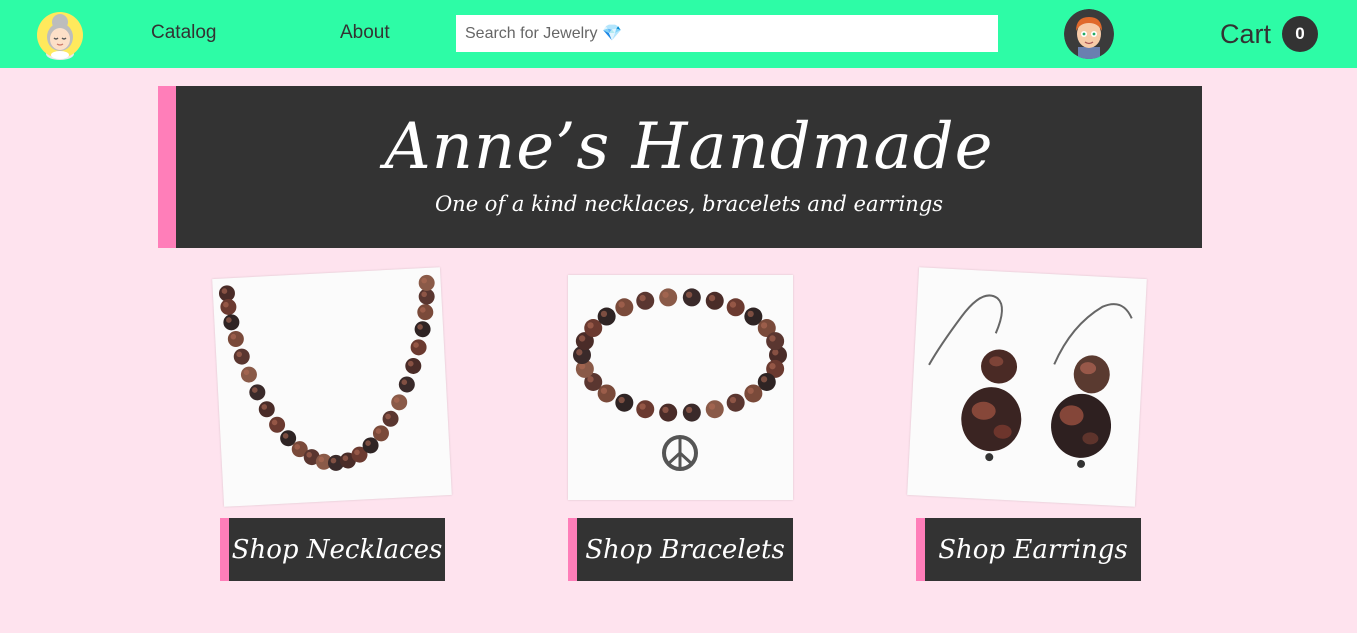 This screenshot has height=633, width=1357. What do you see at coordinates (680, 387) in the screenshot?
I see `bracelet-photo` at bounding box center [680, 387].